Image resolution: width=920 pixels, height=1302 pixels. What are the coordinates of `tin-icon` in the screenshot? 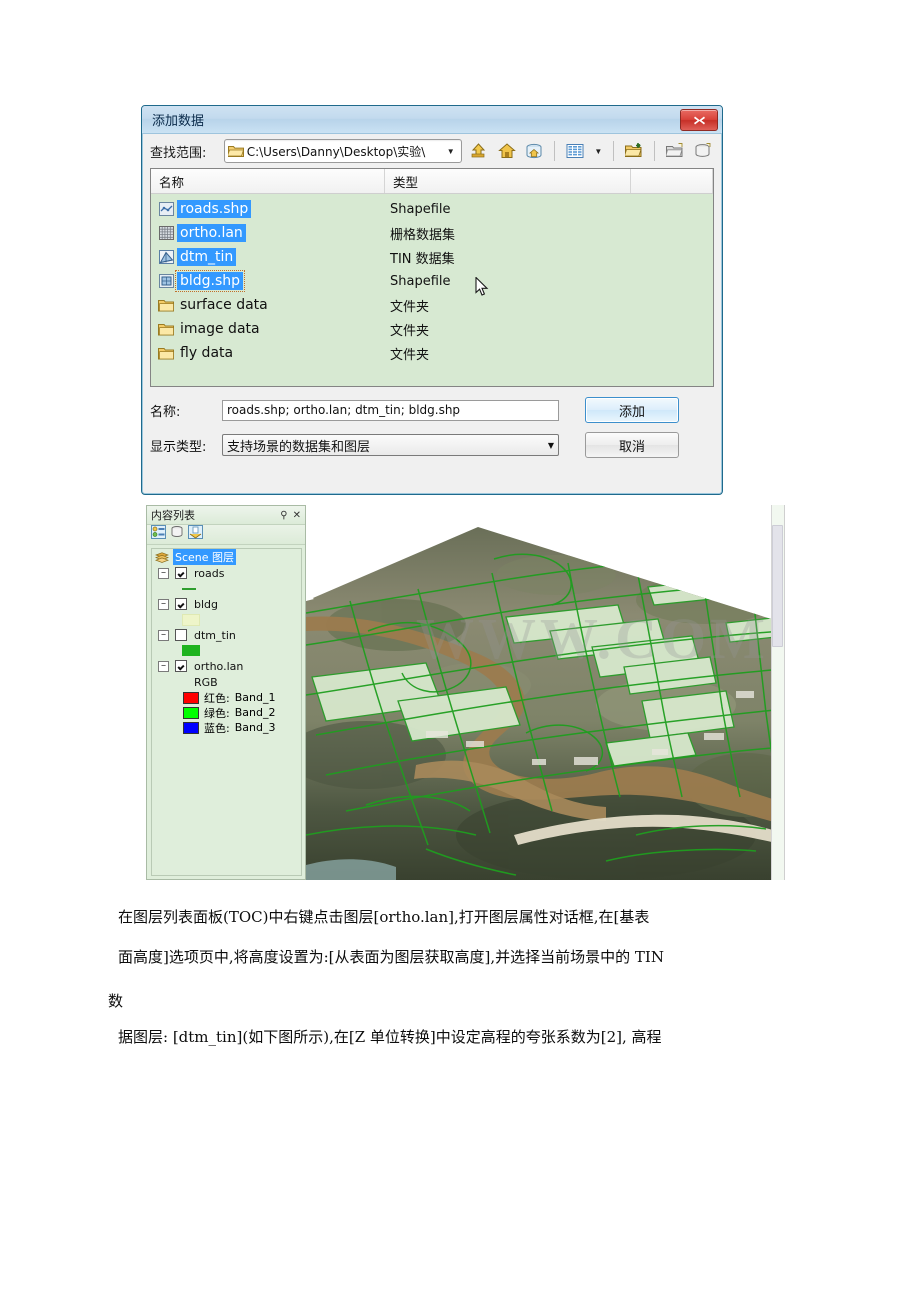 It's located at (166, 257).